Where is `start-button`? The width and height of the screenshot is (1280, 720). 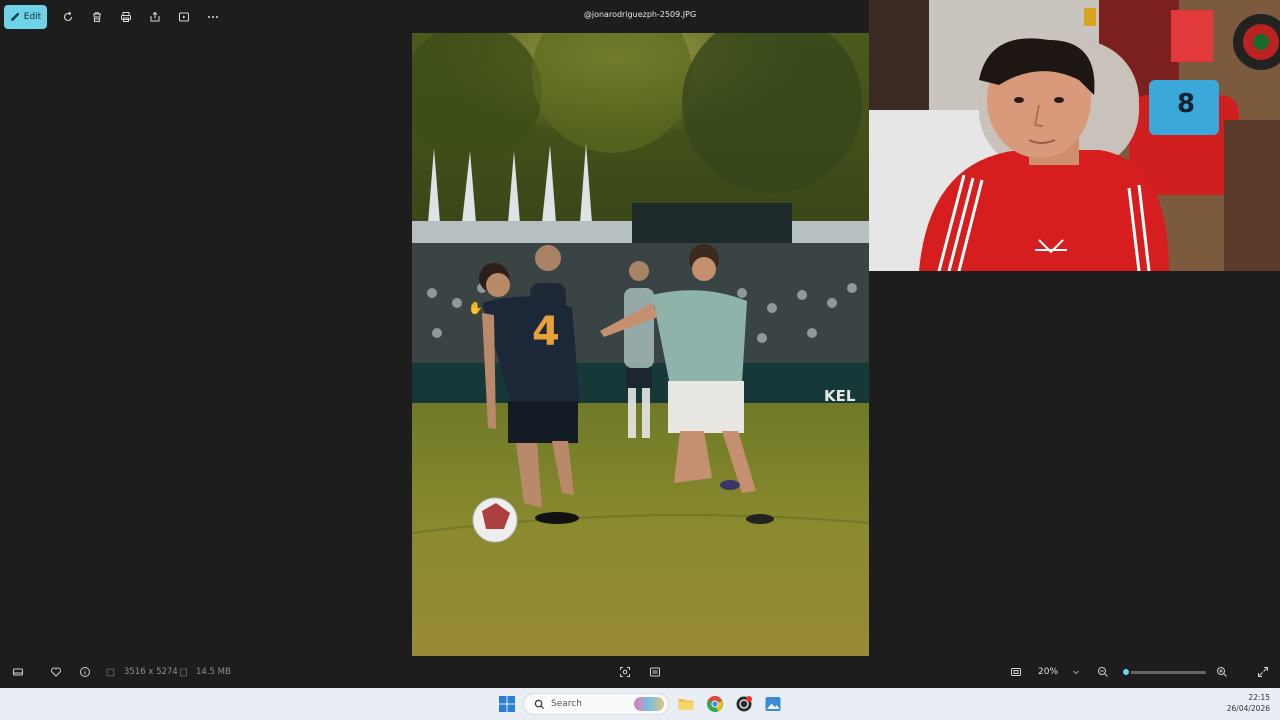 start-button is located at coordinates (507, 704).